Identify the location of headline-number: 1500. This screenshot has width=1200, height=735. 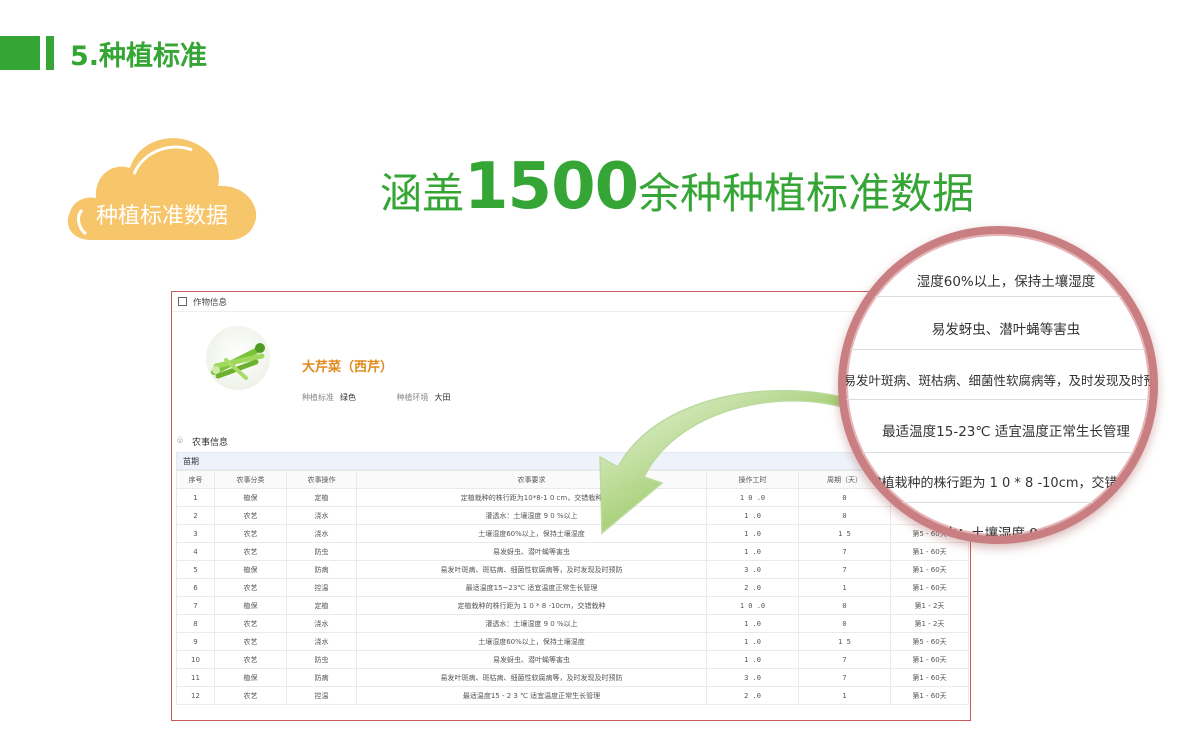
(551, 187).